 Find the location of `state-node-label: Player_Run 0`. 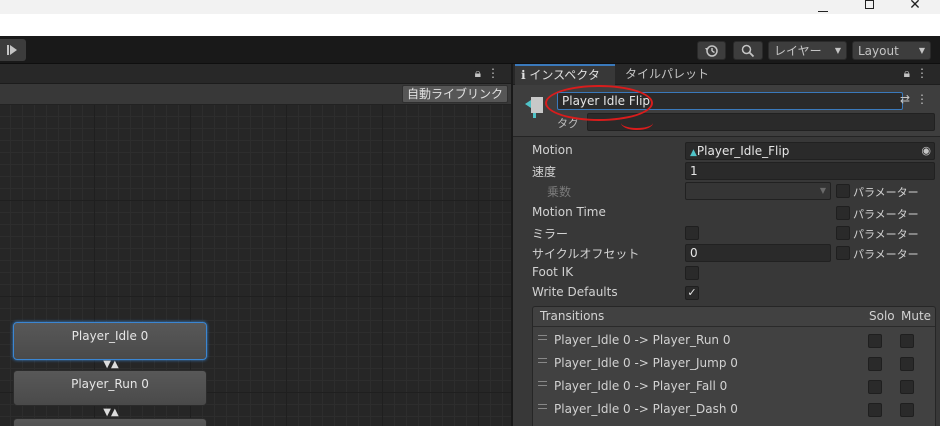

state-node-label: Player_Run 0 is located at coordinates (110, 384).